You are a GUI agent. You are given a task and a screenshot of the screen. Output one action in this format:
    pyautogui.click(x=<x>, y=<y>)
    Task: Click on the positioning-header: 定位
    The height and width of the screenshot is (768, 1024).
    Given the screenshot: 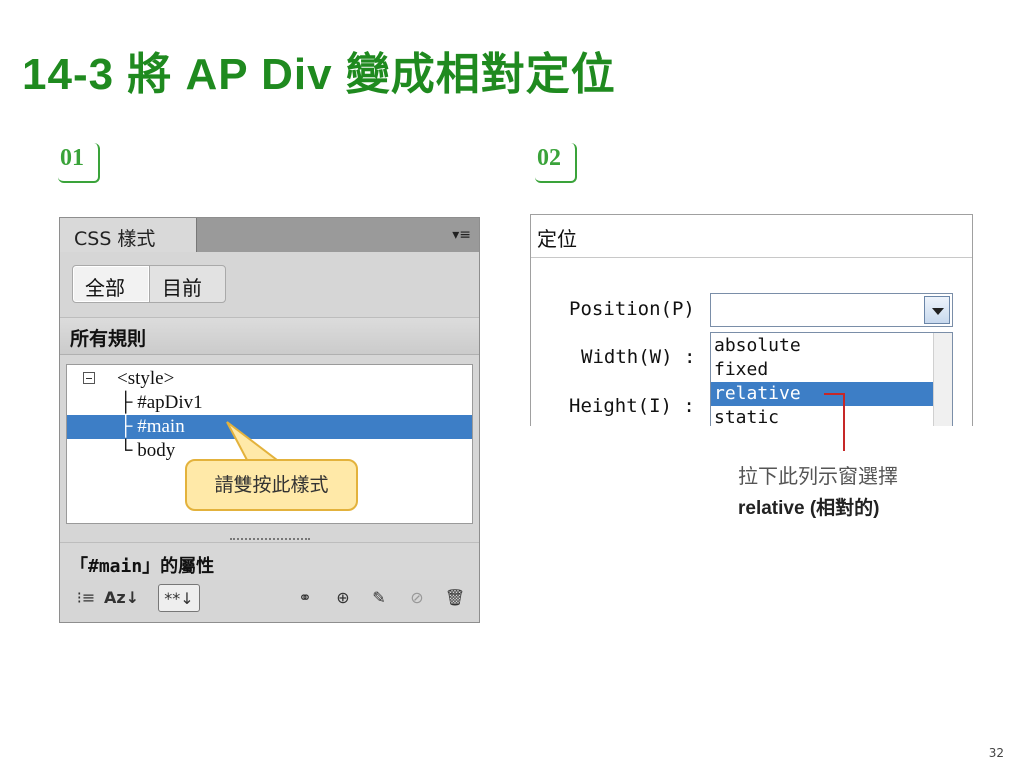 What is the action you would take?
    pyautogui.click(x=751, y=236)
    